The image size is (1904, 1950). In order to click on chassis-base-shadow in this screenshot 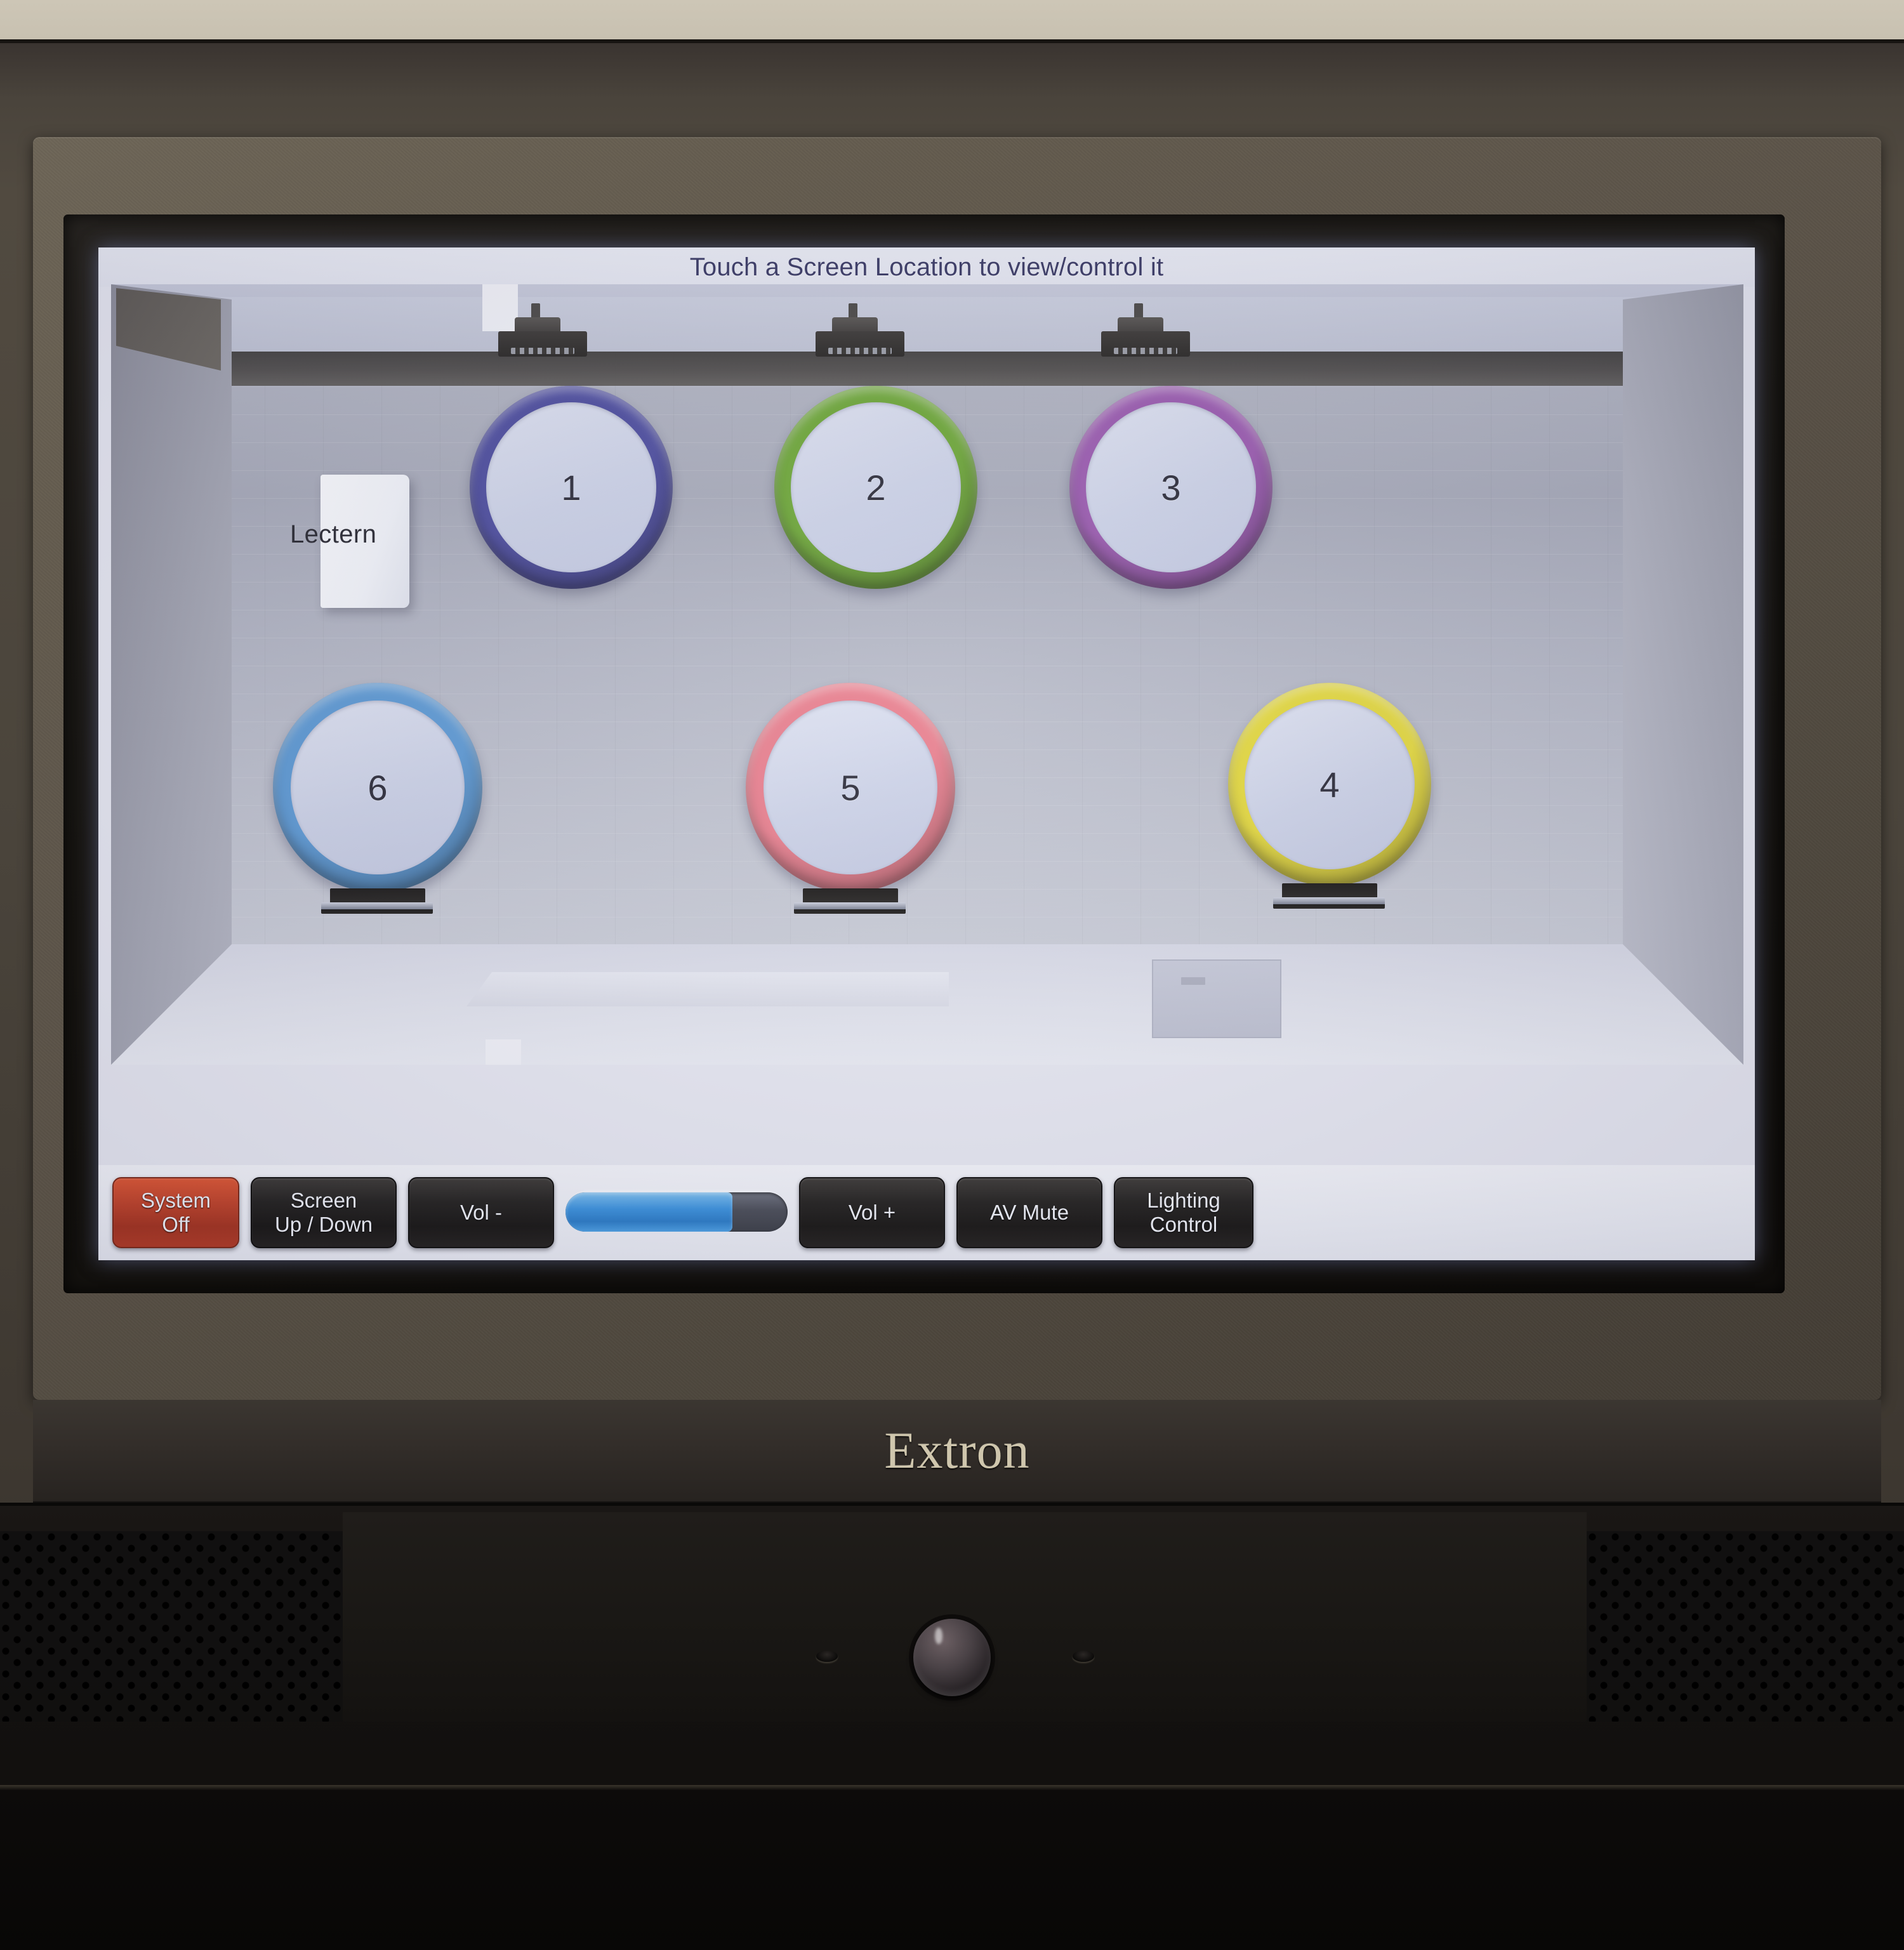, I will do `click(952, 1870)`.